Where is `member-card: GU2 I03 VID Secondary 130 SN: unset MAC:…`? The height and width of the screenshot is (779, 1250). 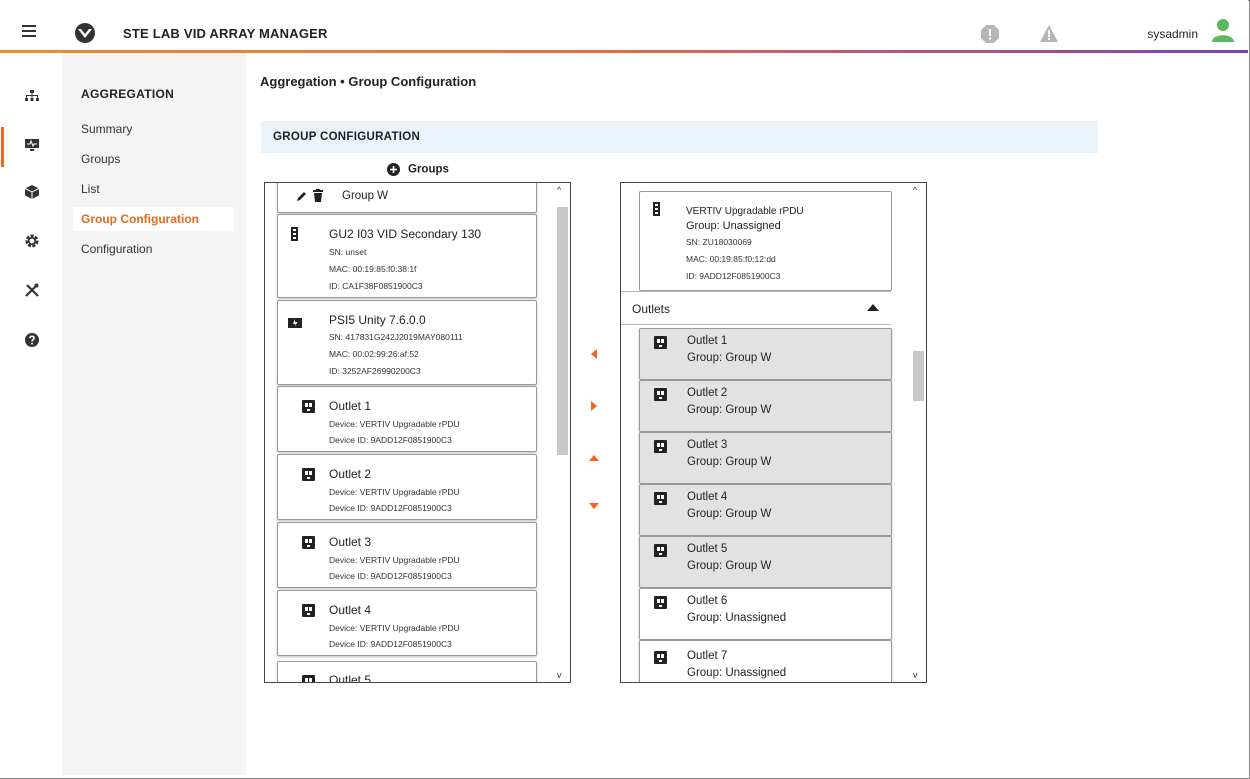
member-card: GU2 I03 VID Secondary 130 SN: unset MAC:… is located at coordinates (407, 256).